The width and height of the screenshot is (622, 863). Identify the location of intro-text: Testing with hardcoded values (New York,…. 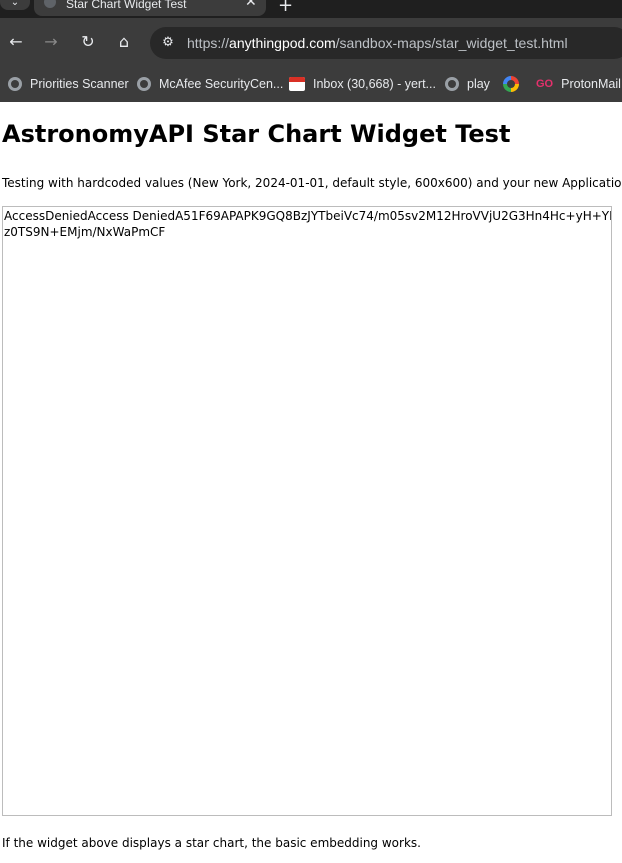
(312, 183).